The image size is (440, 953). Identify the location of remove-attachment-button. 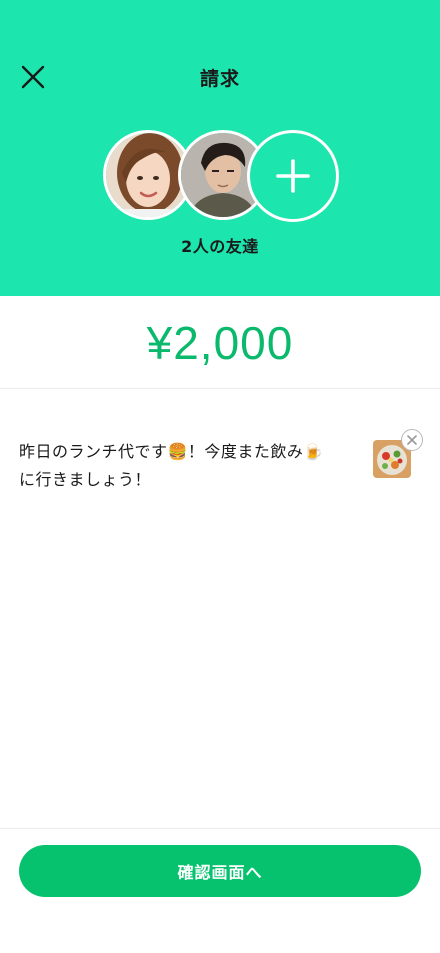
(412, 440).